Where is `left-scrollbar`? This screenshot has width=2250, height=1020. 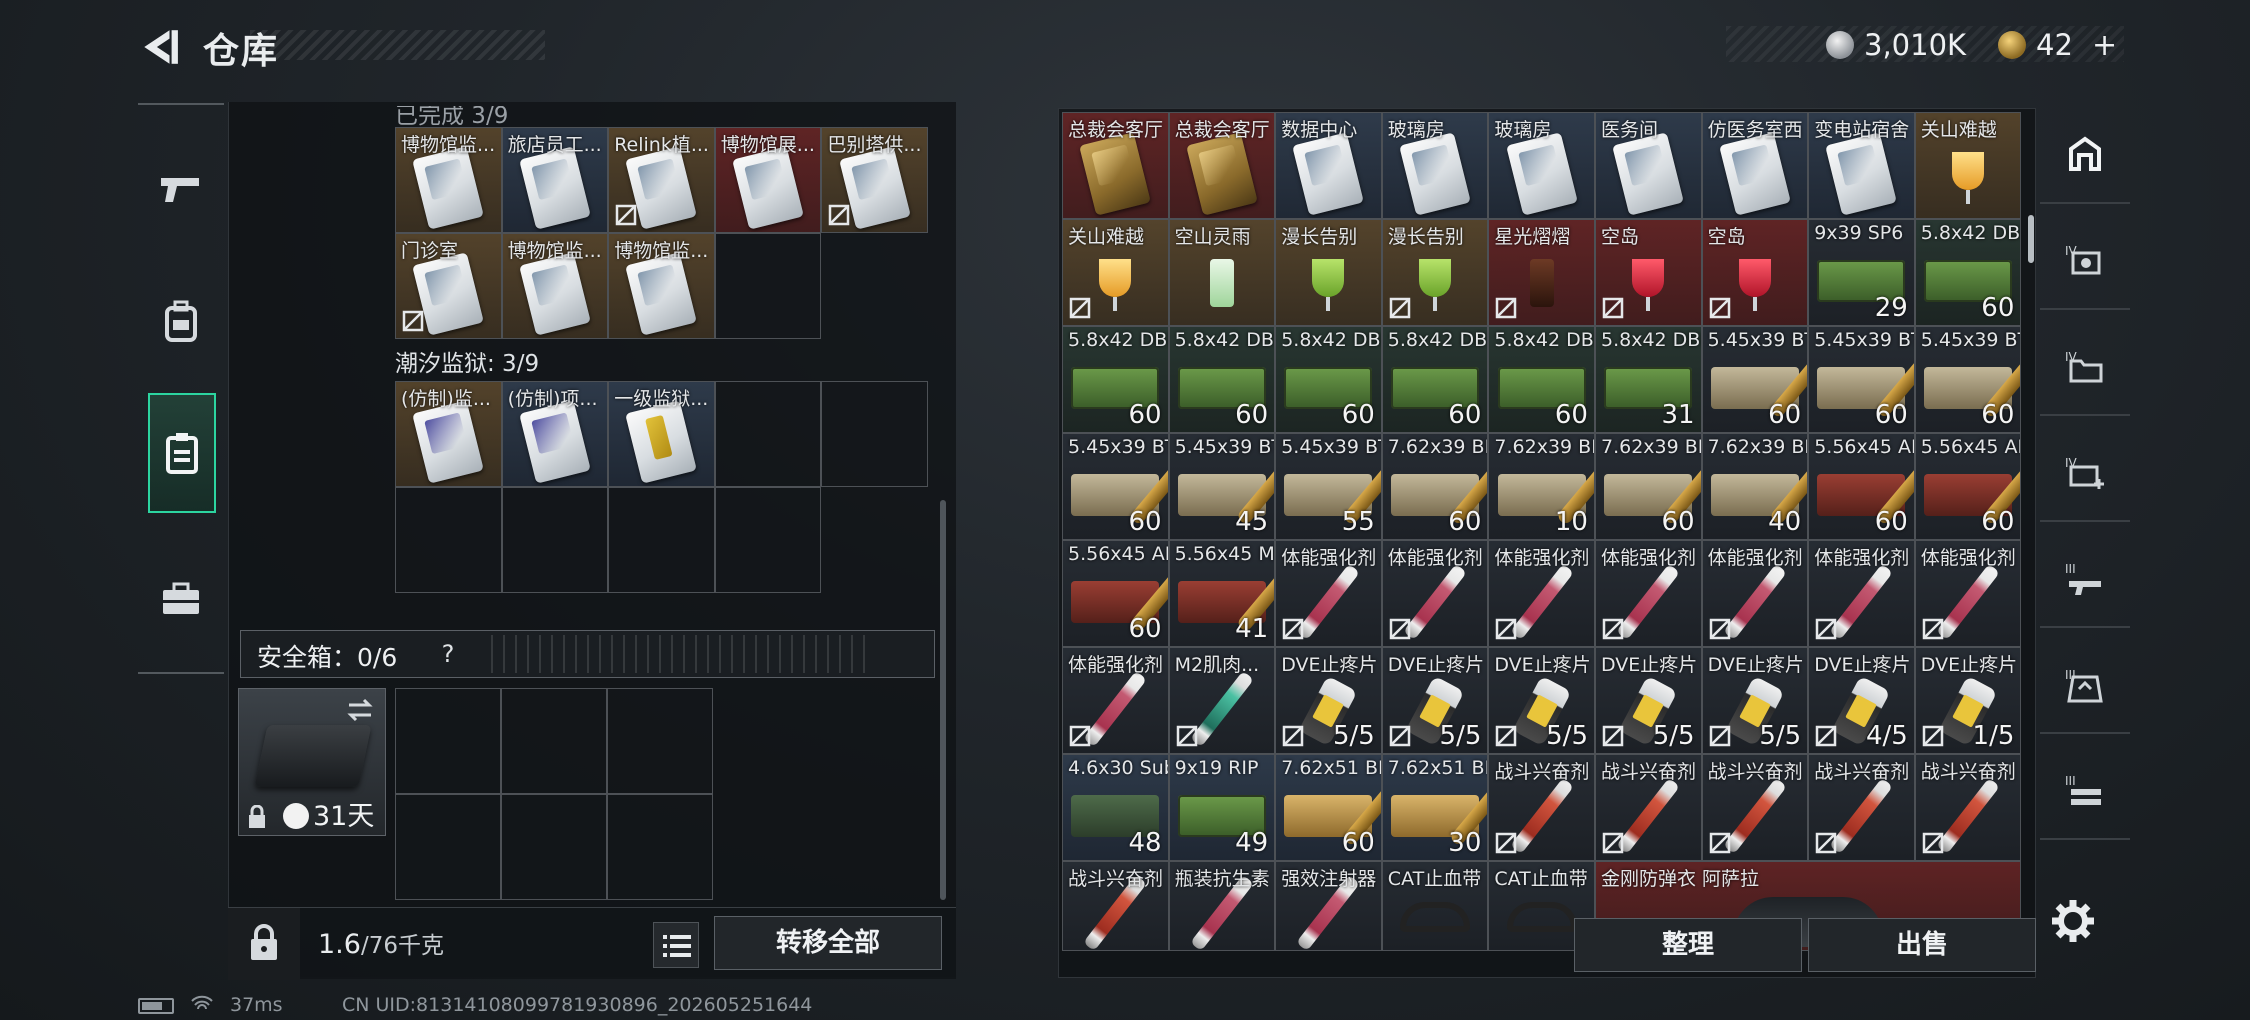 left-scrollbar is located at coordinates (943, 700).